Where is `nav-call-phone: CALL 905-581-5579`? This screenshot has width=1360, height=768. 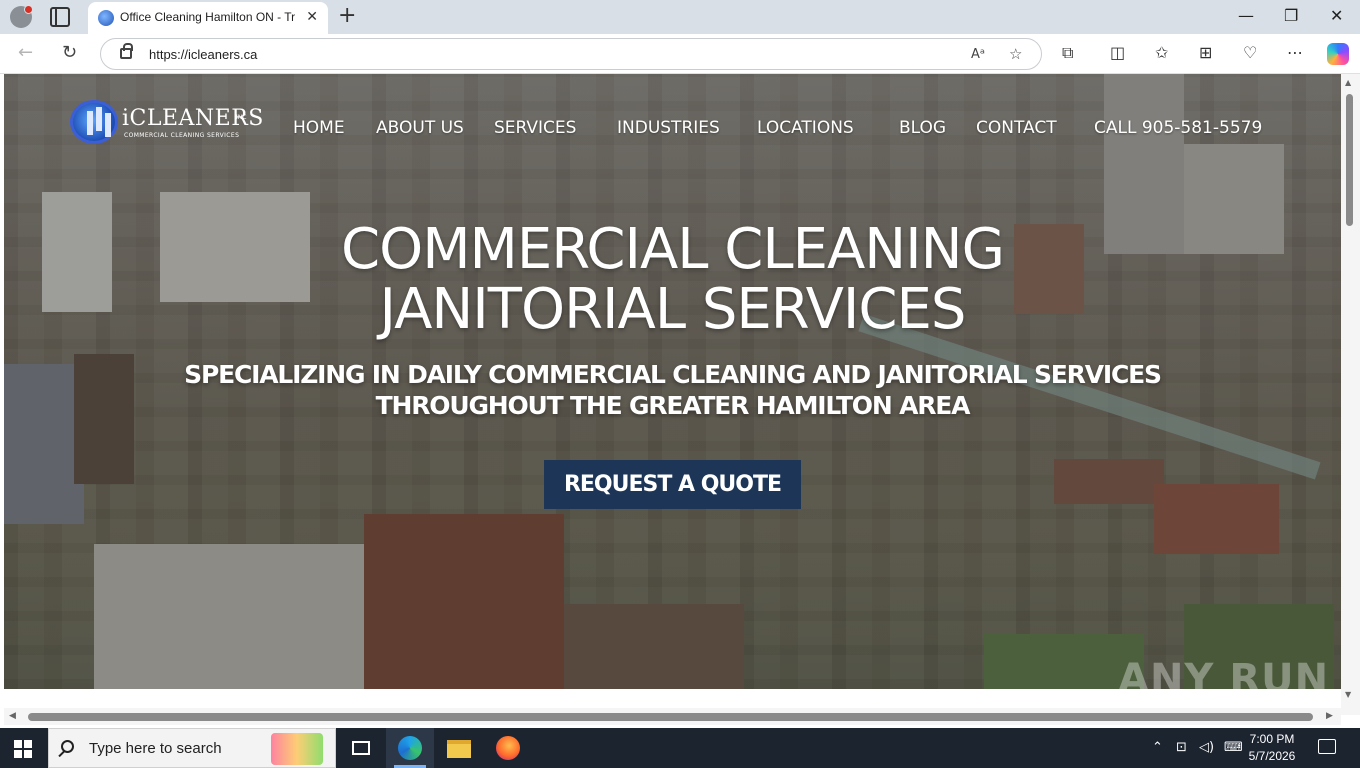 nav-call-phone: CALL 905-581-5579 is located at coordinates (1178, 128).